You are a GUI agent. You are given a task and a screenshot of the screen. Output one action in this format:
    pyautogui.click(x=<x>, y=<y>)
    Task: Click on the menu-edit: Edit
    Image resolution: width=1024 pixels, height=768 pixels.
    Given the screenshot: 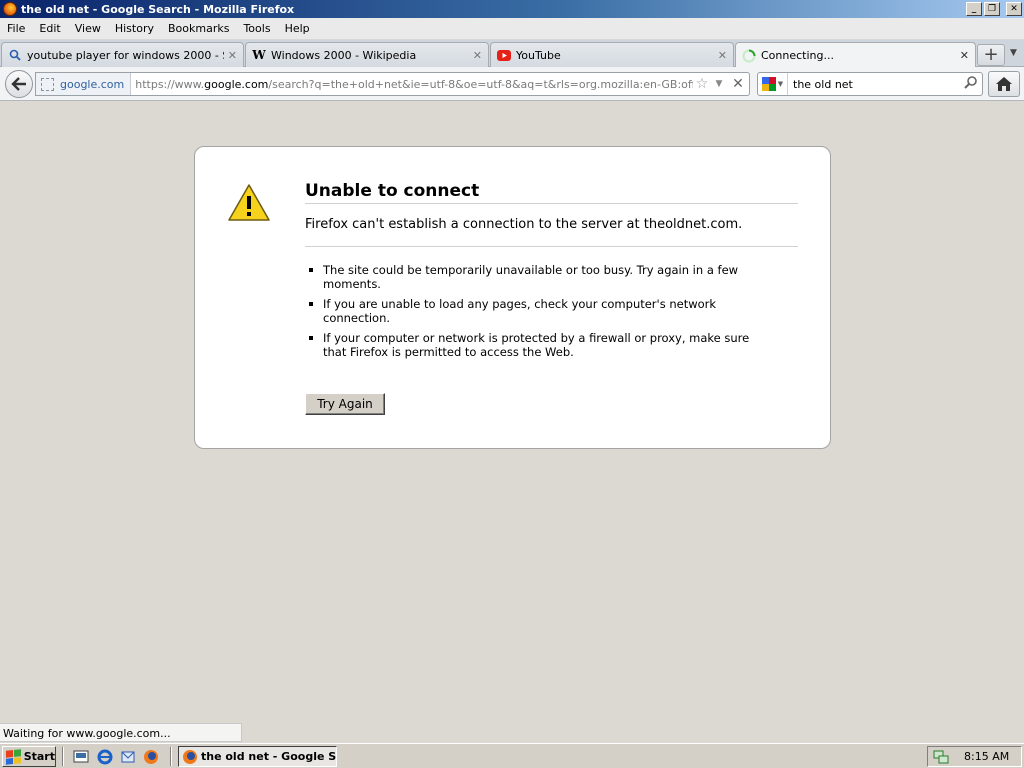 What is the action you would take?
    pyautogui.click(x=49, y=28)
    